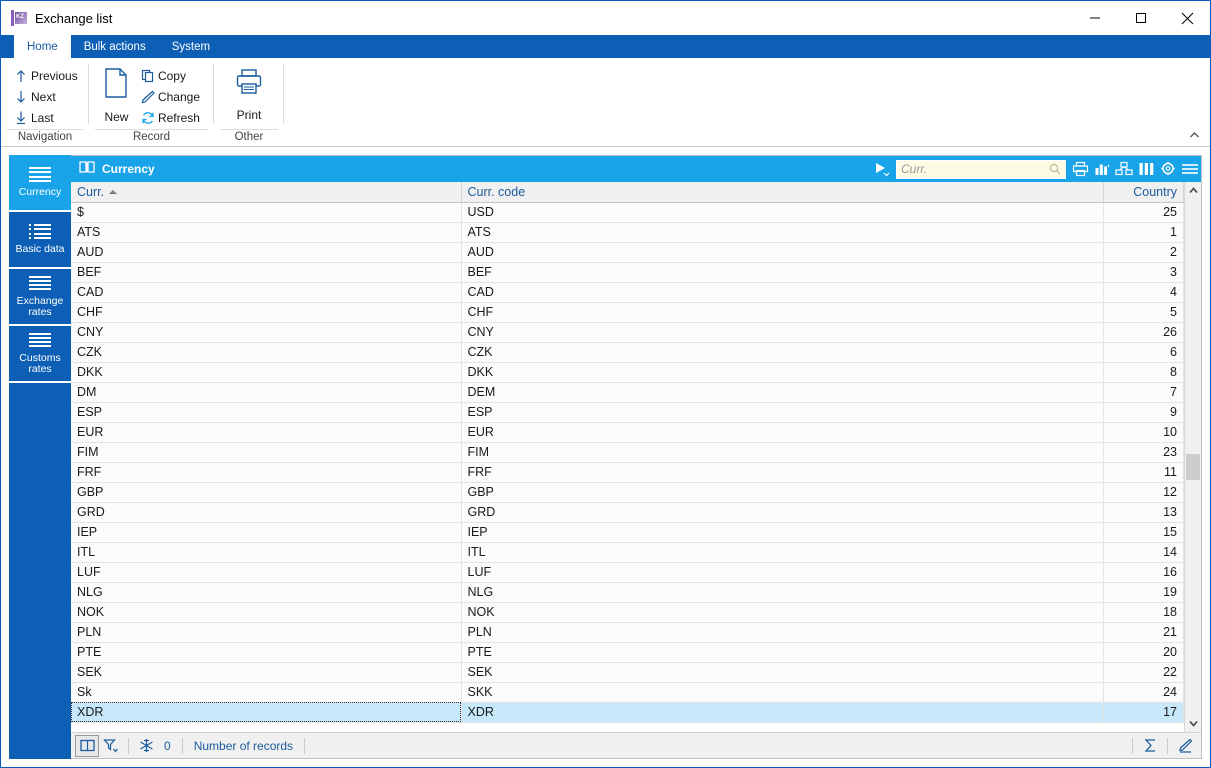  What do you see at coordinates (266, 192) in the screenshot?
I see `column-header-curr: Curr.` at bounding box center [266, 192].